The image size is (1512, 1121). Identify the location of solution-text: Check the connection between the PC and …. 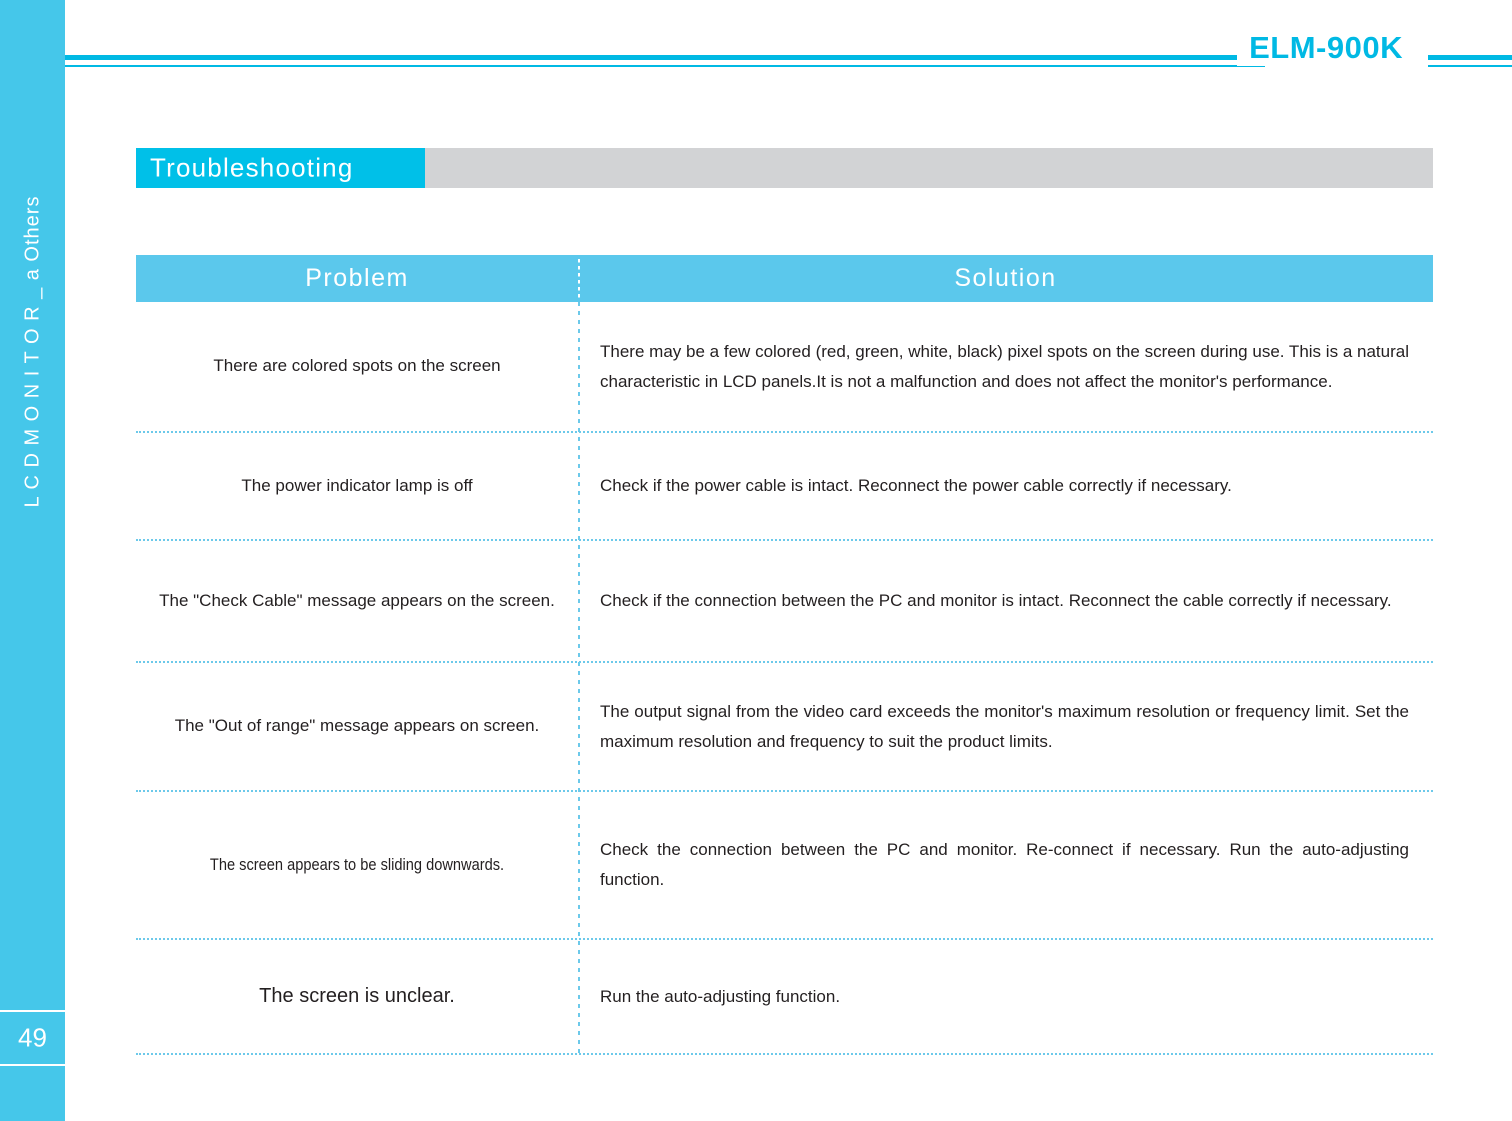
(1004, 864).